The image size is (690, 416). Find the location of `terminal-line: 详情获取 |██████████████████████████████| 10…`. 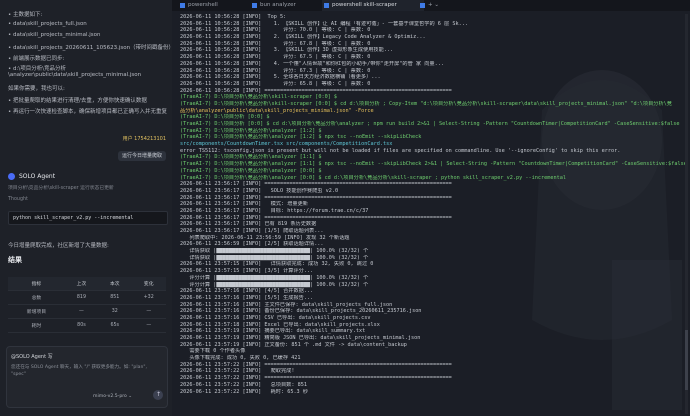

terminal-line: 详情获取 |██████████████████████████████| 10… is located at coordinates (274, 251).